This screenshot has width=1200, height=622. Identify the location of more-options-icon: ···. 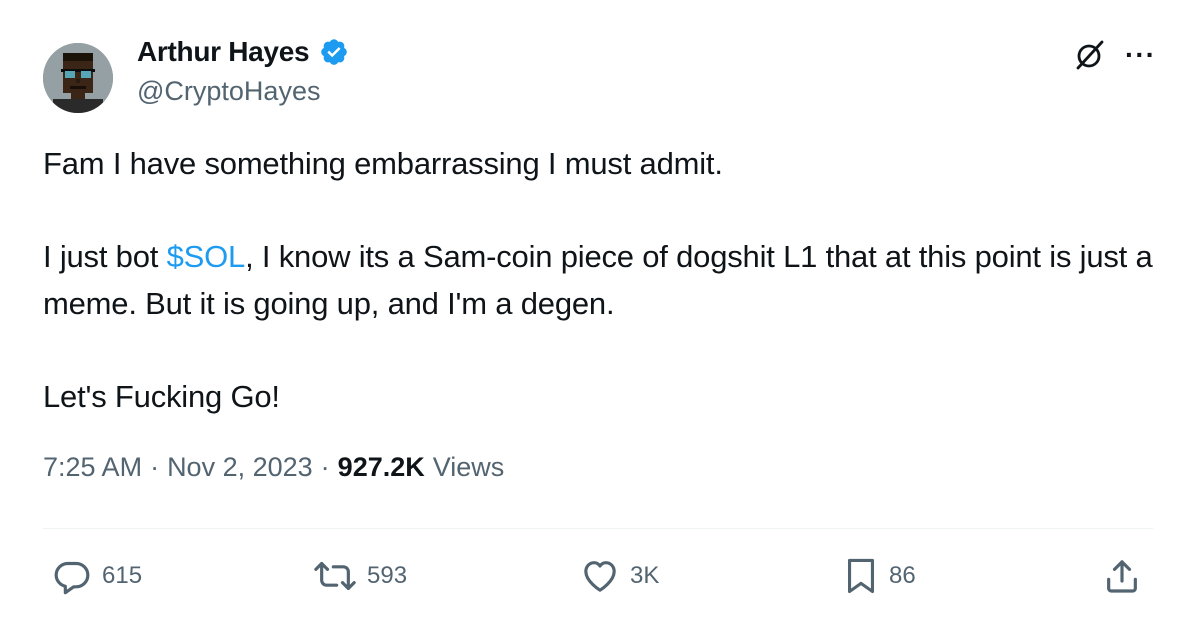
(1140, 55).